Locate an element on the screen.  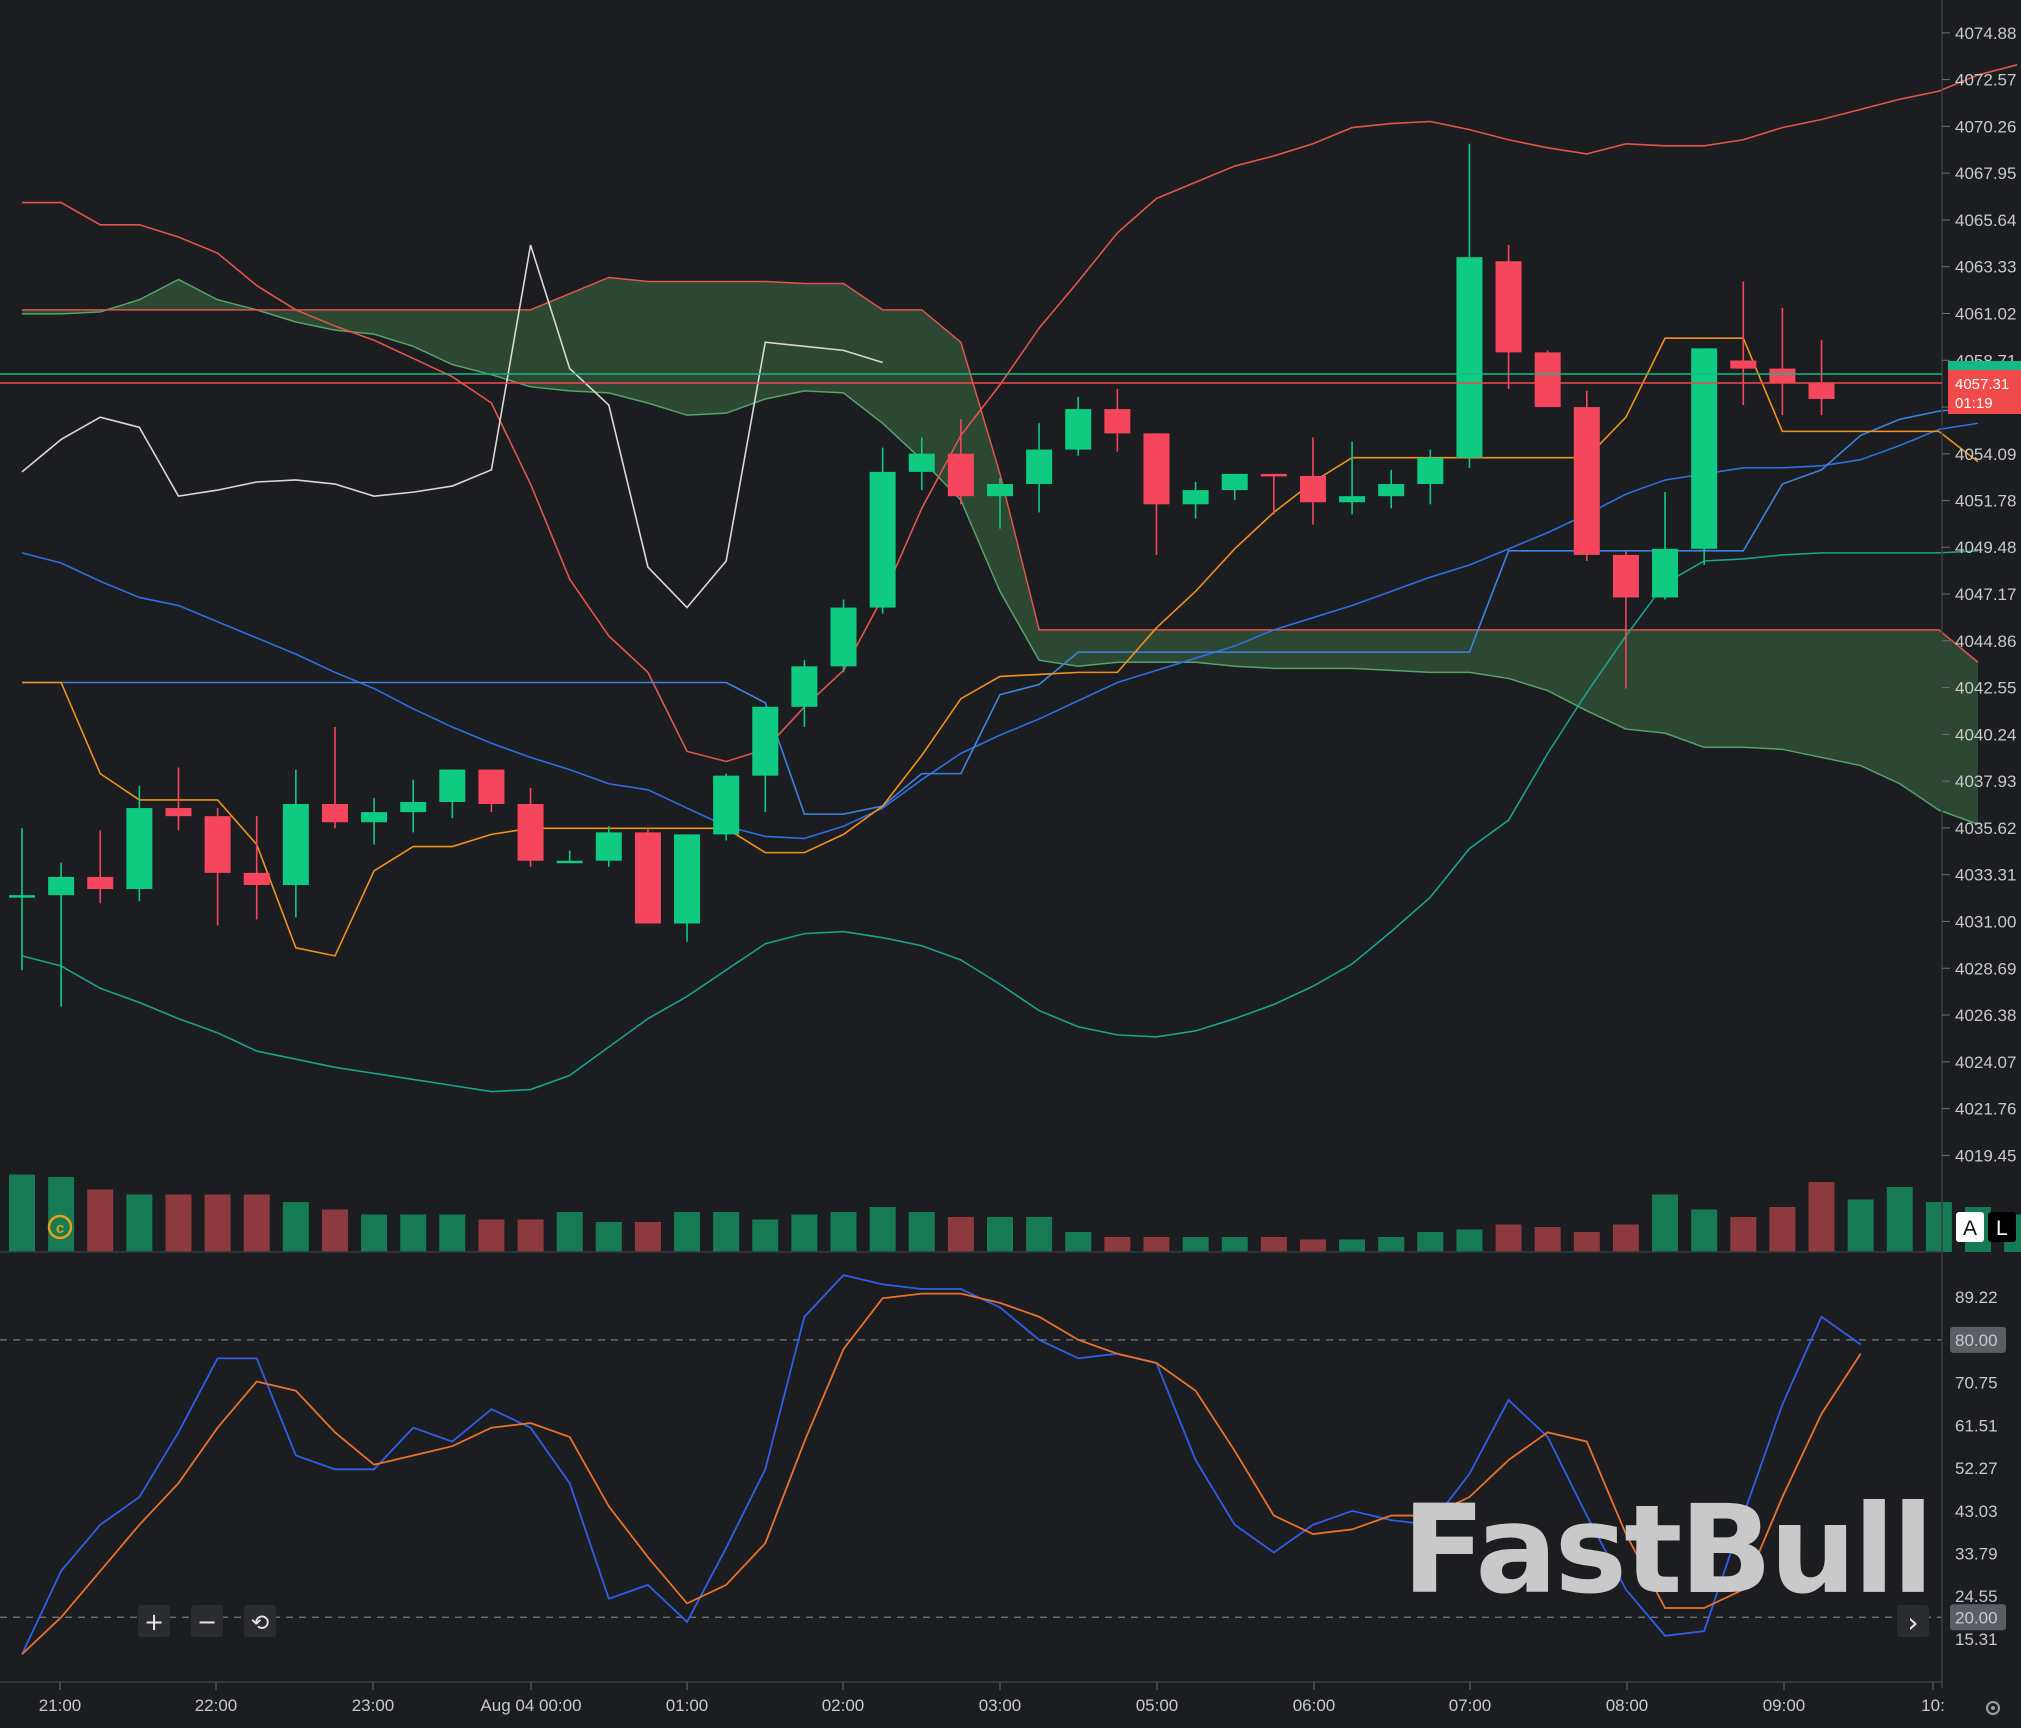
price-tick-label: 4049.48 is located at coordinates (1985, 547).